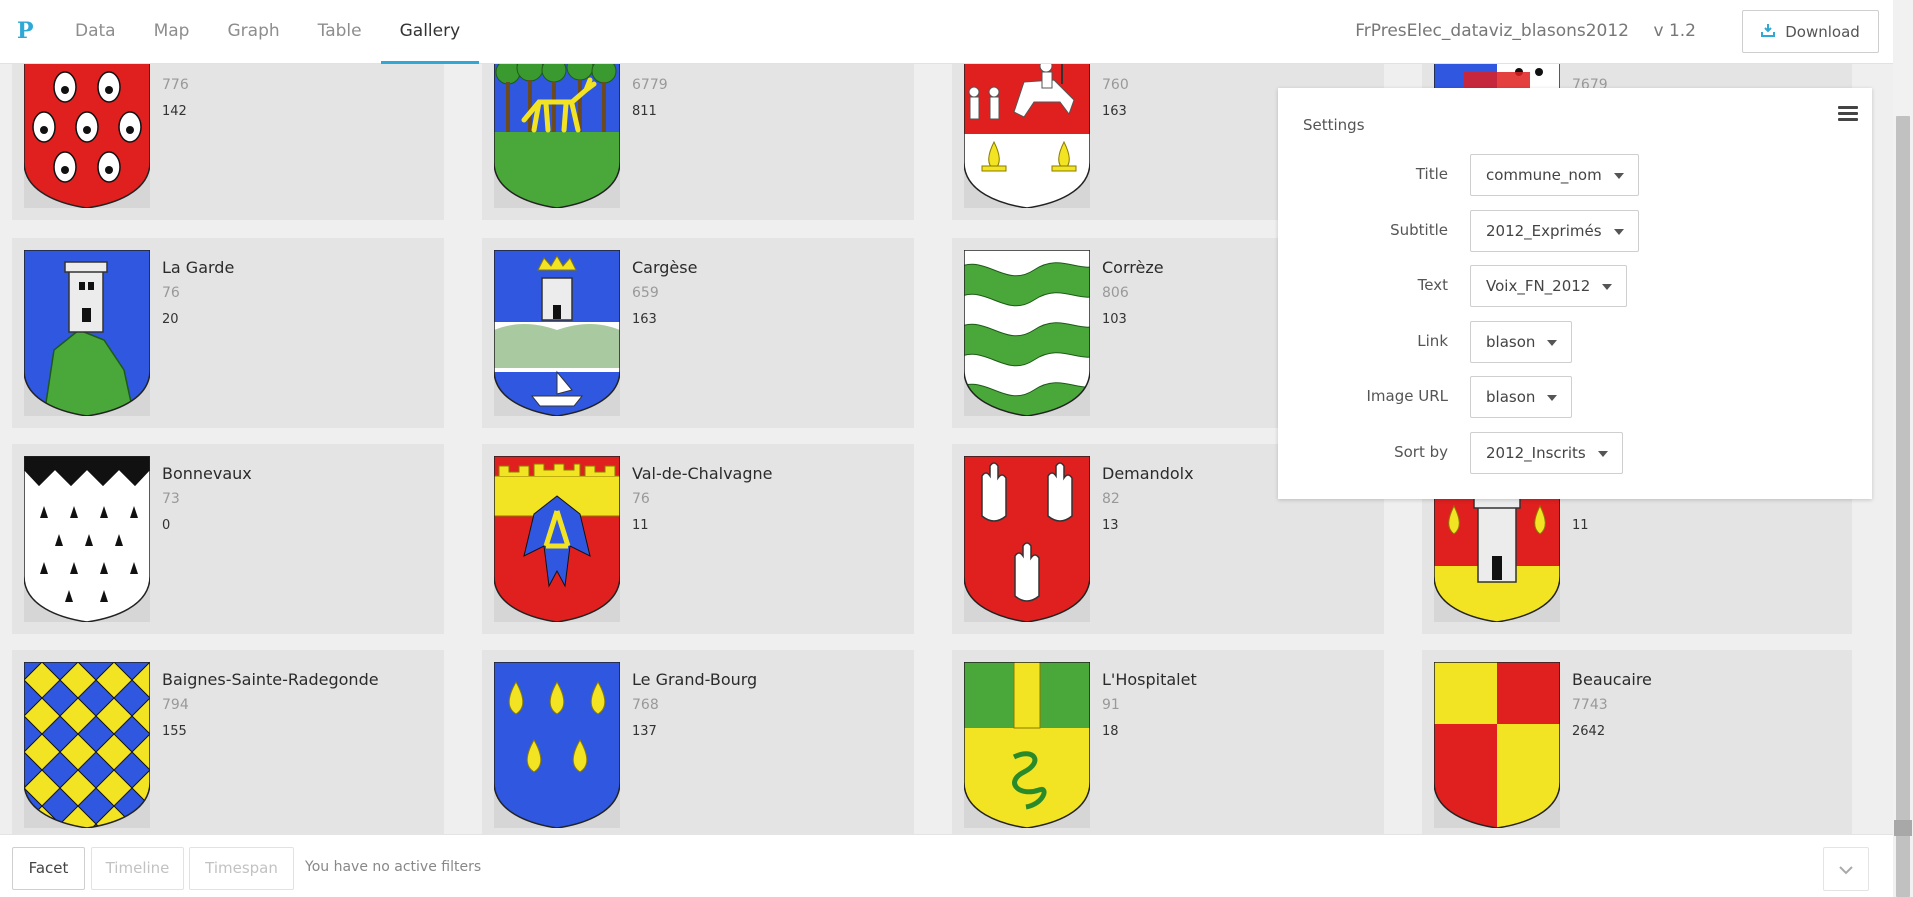 The image size is (1913, 897). Describe the element at coordinates (170, 319) in the screenshot. I see `card-text: 20` at that location.